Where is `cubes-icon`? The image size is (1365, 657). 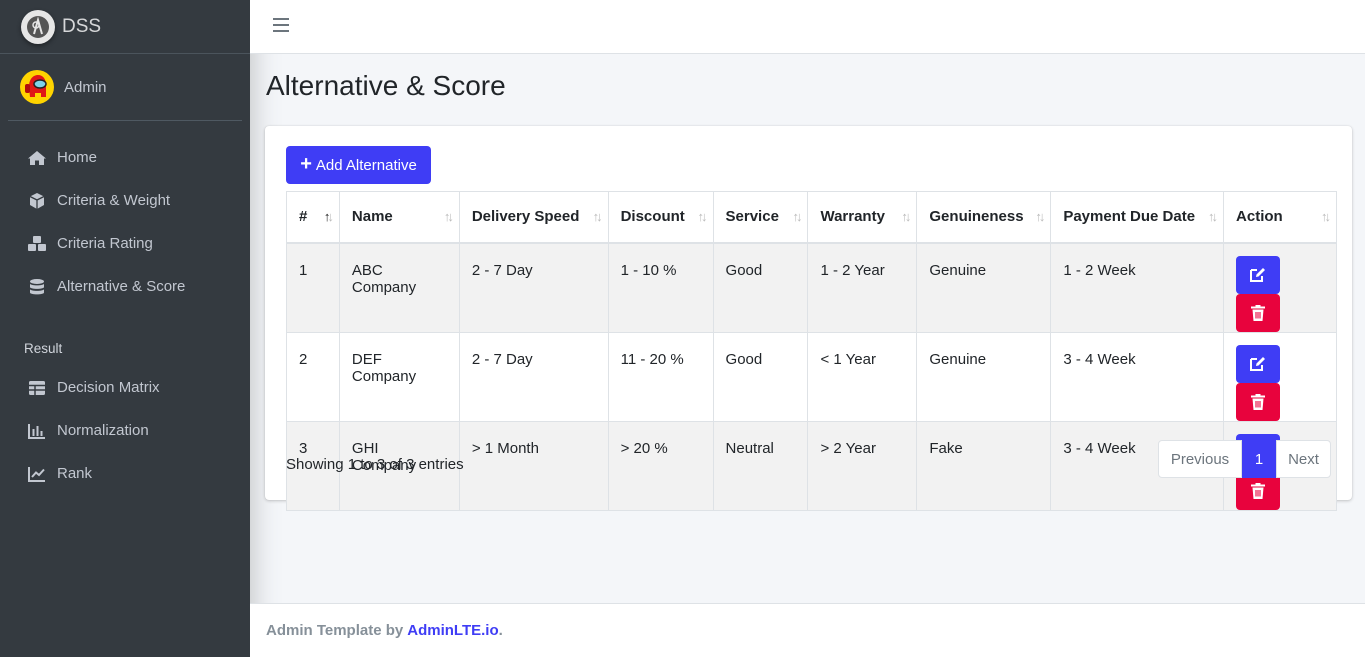
cubes-icon is located at coordinates (37, 244).